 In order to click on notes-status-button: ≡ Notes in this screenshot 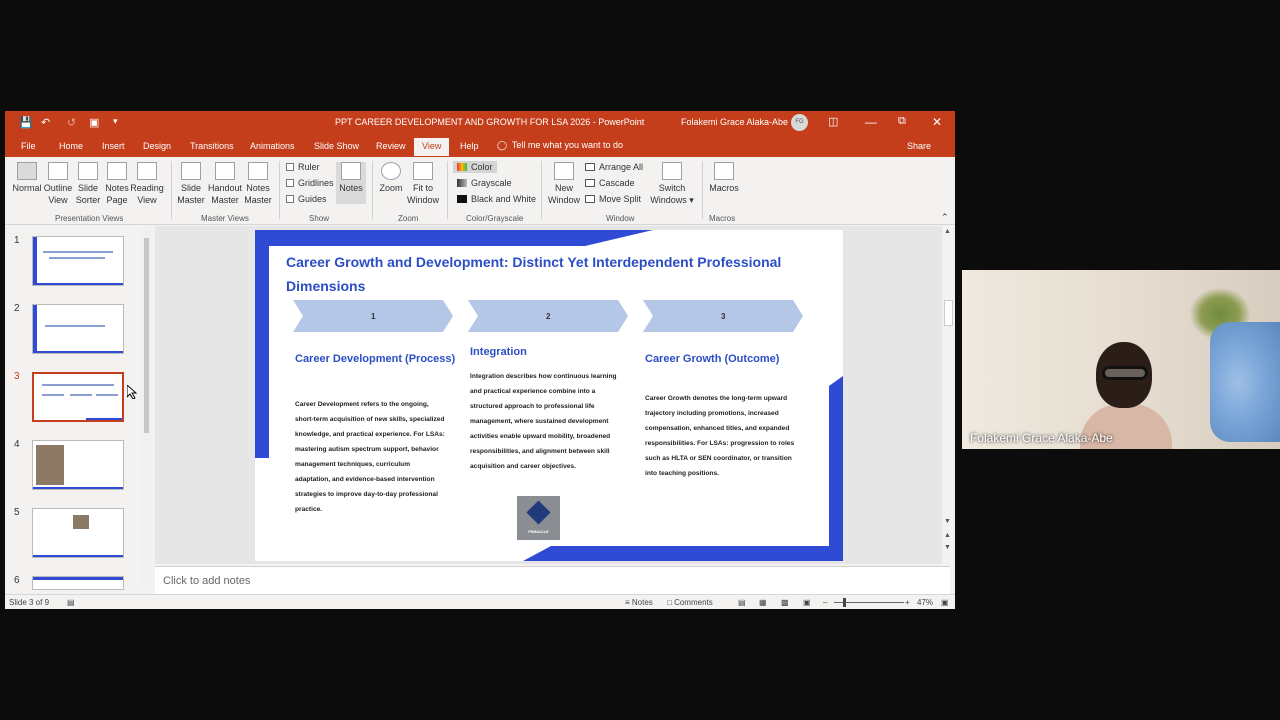, I will do `click(639, 602)`.